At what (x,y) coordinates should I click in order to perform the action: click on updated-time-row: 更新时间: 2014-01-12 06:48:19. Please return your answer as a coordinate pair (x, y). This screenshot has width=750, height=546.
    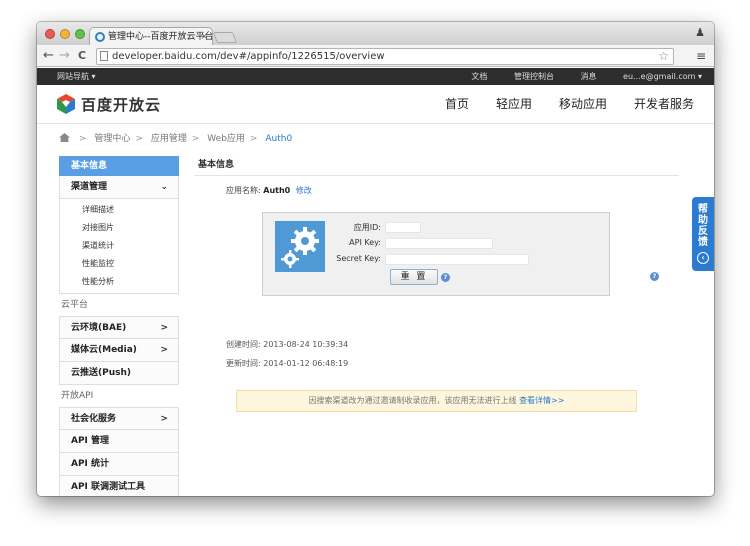
    Looking at the image, I should click on (287, 363).